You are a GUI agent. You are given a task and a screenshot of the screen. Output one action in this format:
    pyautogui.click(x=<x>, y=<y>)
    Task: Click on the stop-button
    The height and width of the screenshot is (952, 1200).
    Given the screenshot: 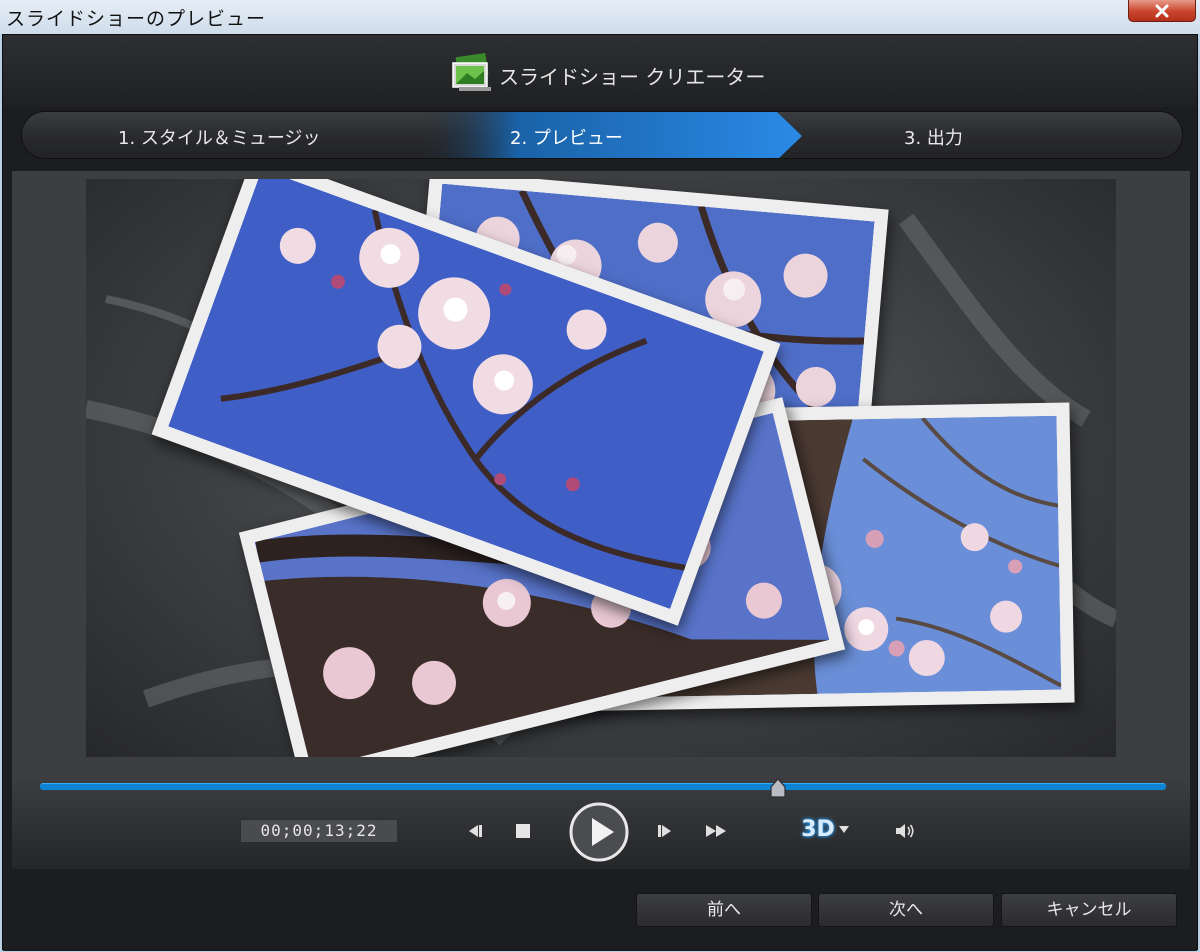 What is the action you would take?
    pyautogui.click(x=523, y=831)
    